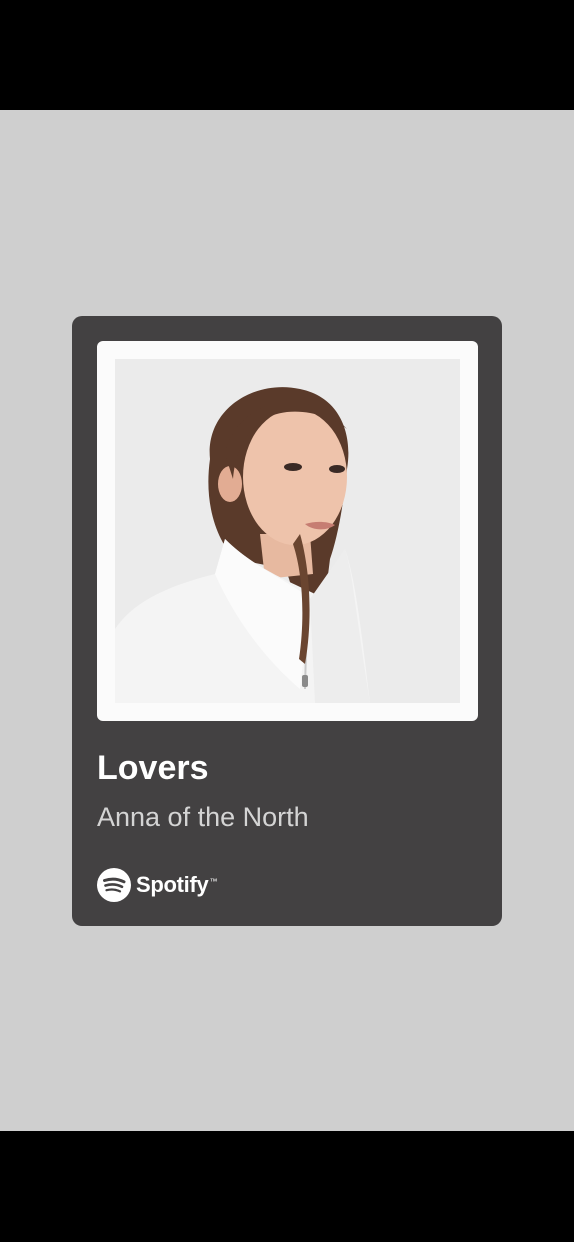 The height and width of the screenshot is (1242, 574). What do you see at coordinates (114, 885) in the screenshot?
I see `spotify-logo-icon` at bounding box center [114, 885].